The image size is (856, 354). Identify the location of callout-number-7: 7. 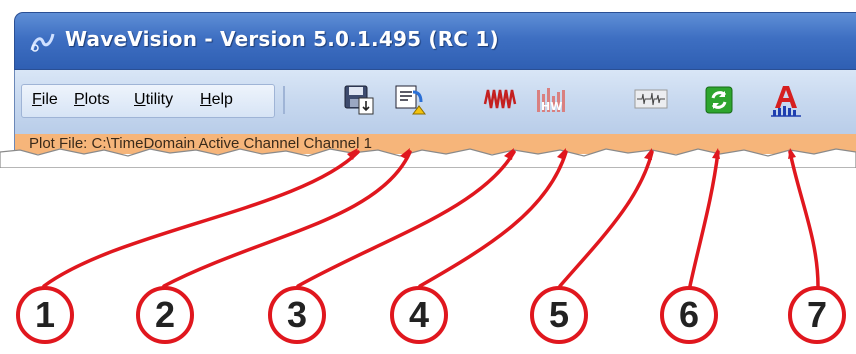
(817, 315).